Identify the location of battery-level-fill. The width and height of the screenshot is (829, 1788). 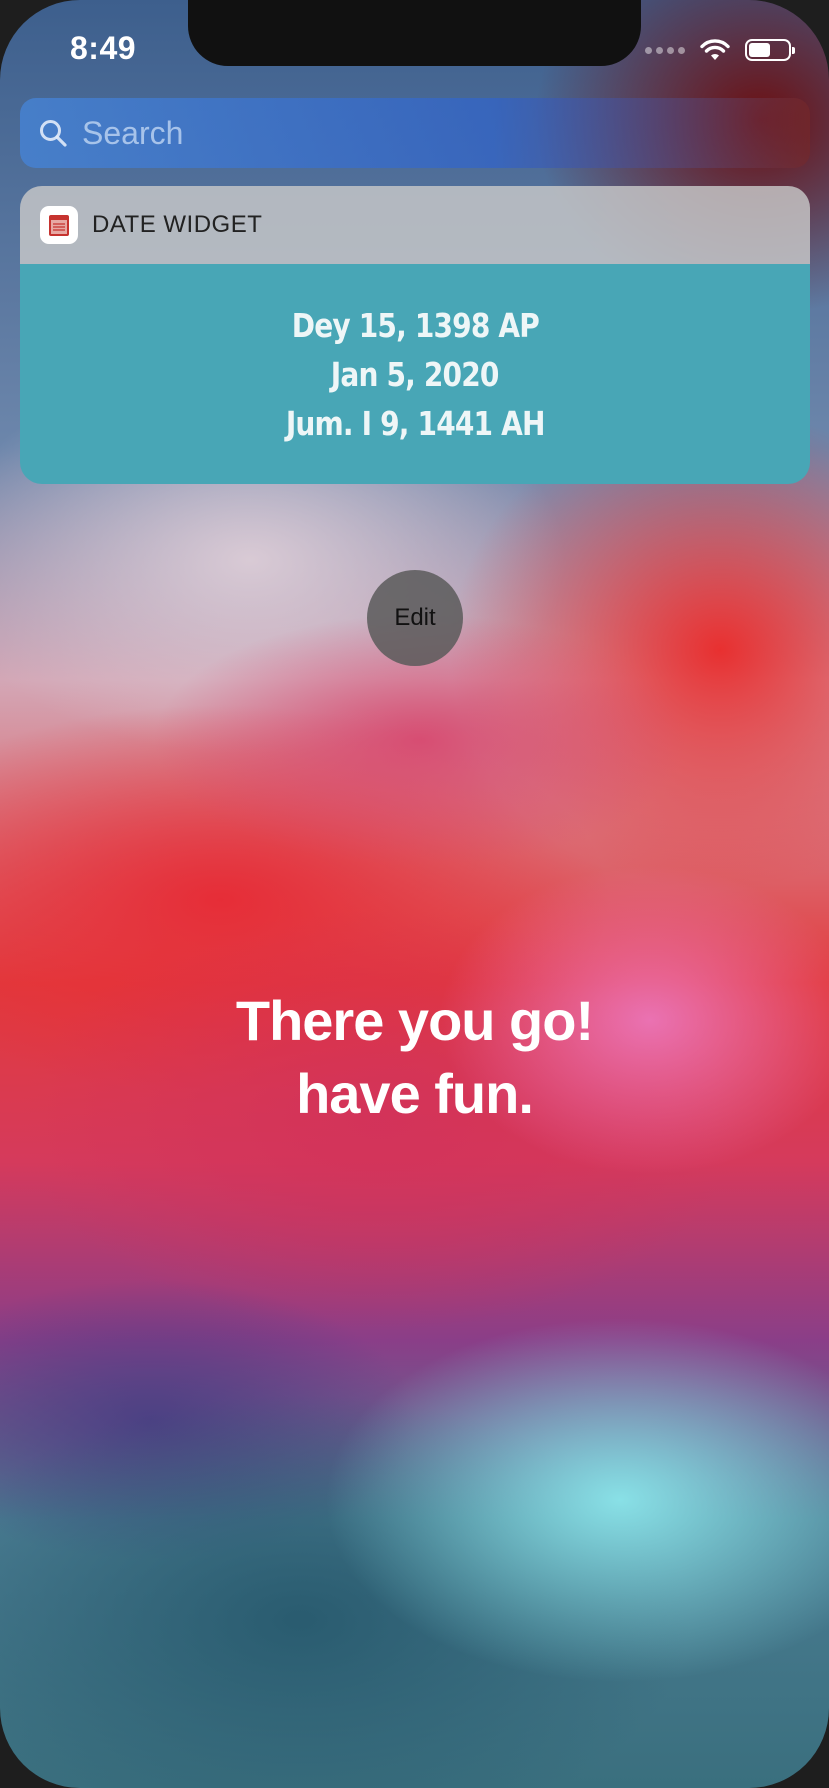
(759, 50).